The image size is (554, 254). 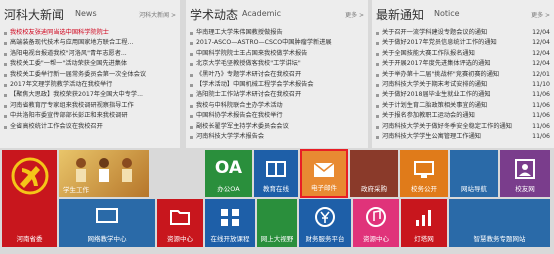 I want to click on list-item: 关于召开一流学科建设专题会议的通知 12/04, so click(x=463, y=33).